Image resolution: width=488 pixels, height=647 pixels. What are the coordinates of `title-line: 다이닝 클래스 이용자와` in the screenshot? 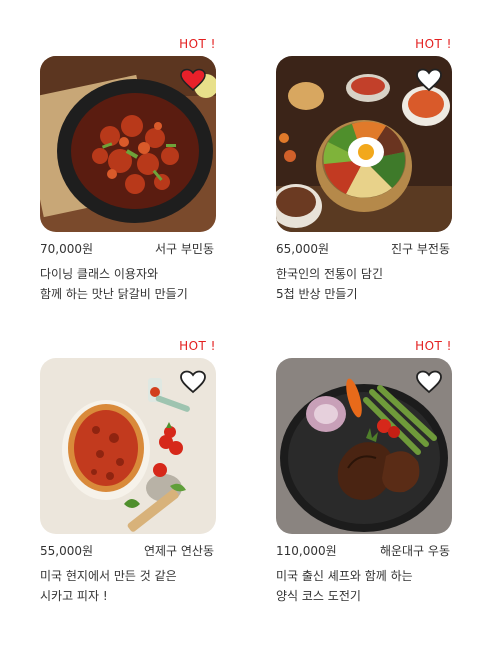 It's located at (99, 274).